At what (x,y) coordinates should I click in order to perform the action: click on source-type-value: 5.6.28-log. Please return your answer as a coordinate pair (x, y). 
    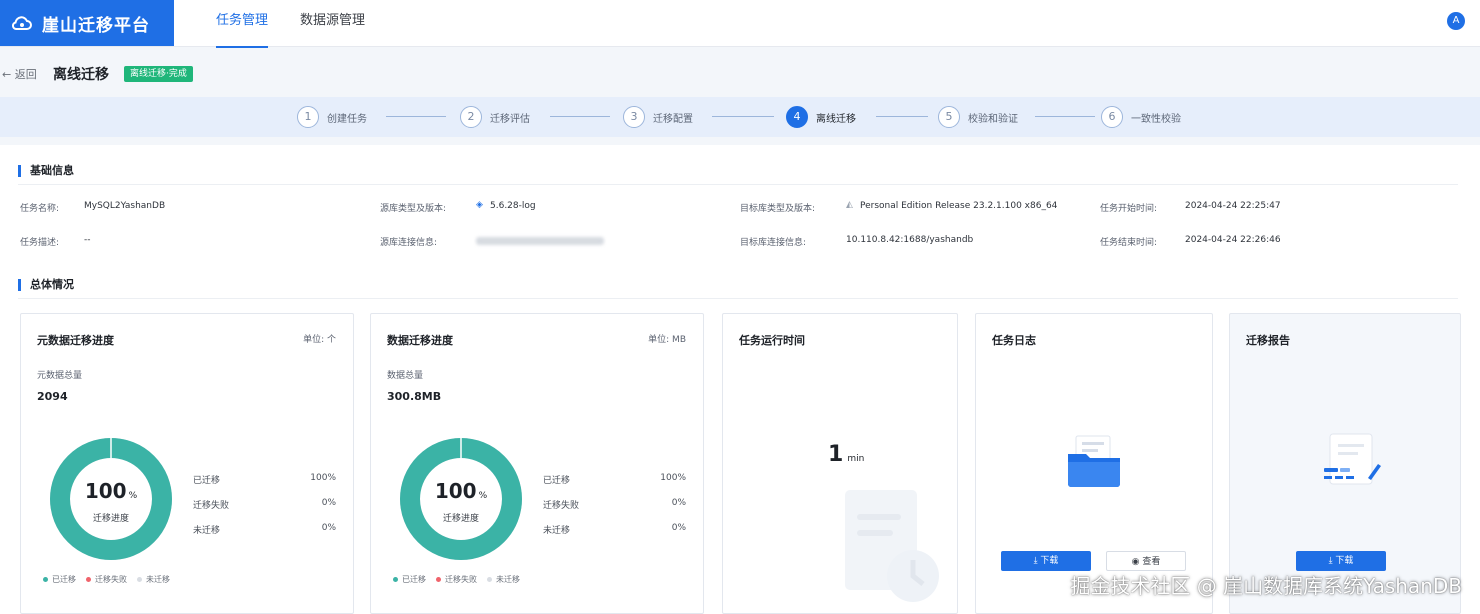
    Looking at the image, I should click on (513, 206).